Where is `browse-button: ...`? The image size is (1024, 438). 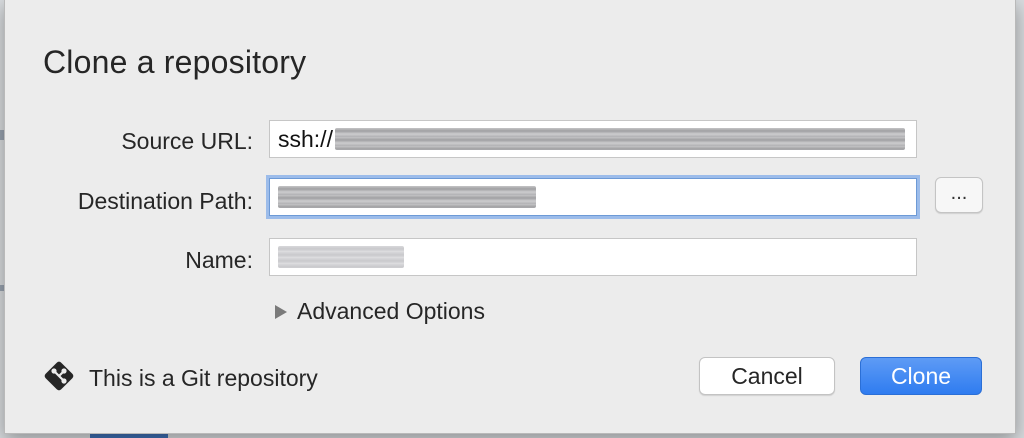 browse-button: ... is located at coordinates (959, 195).